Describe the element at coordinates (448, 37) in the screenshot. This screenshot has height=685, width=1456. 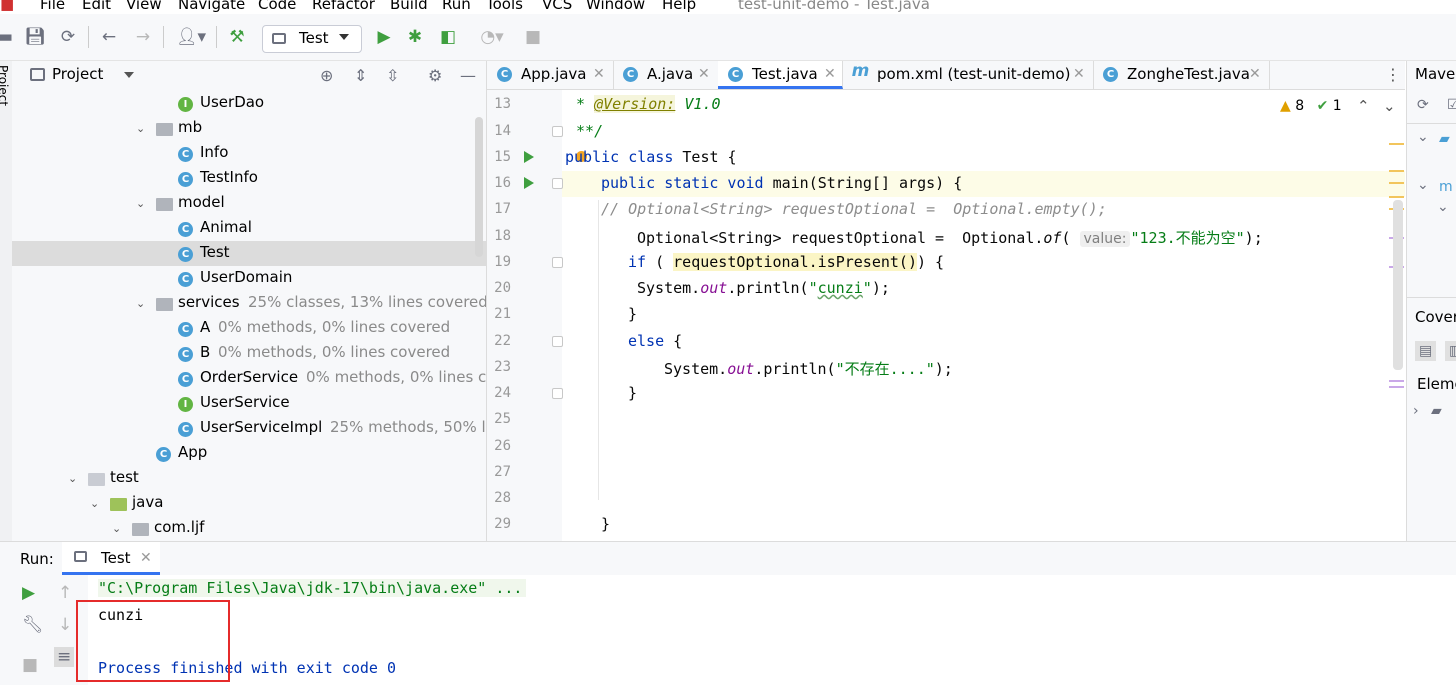
I see `coverage-run-icon: ◧` at that location.